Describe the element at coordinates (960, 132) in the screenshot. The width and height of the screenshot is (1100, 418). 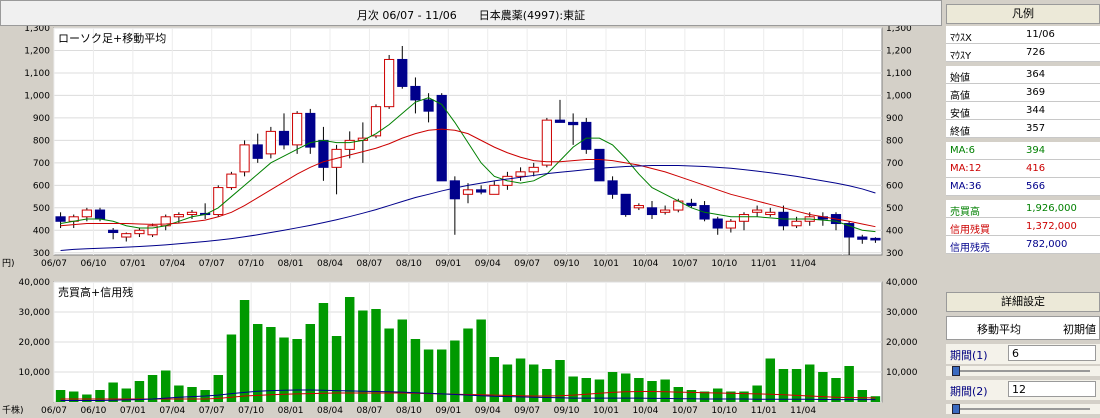
I see `legend-label: 終値` at that location.